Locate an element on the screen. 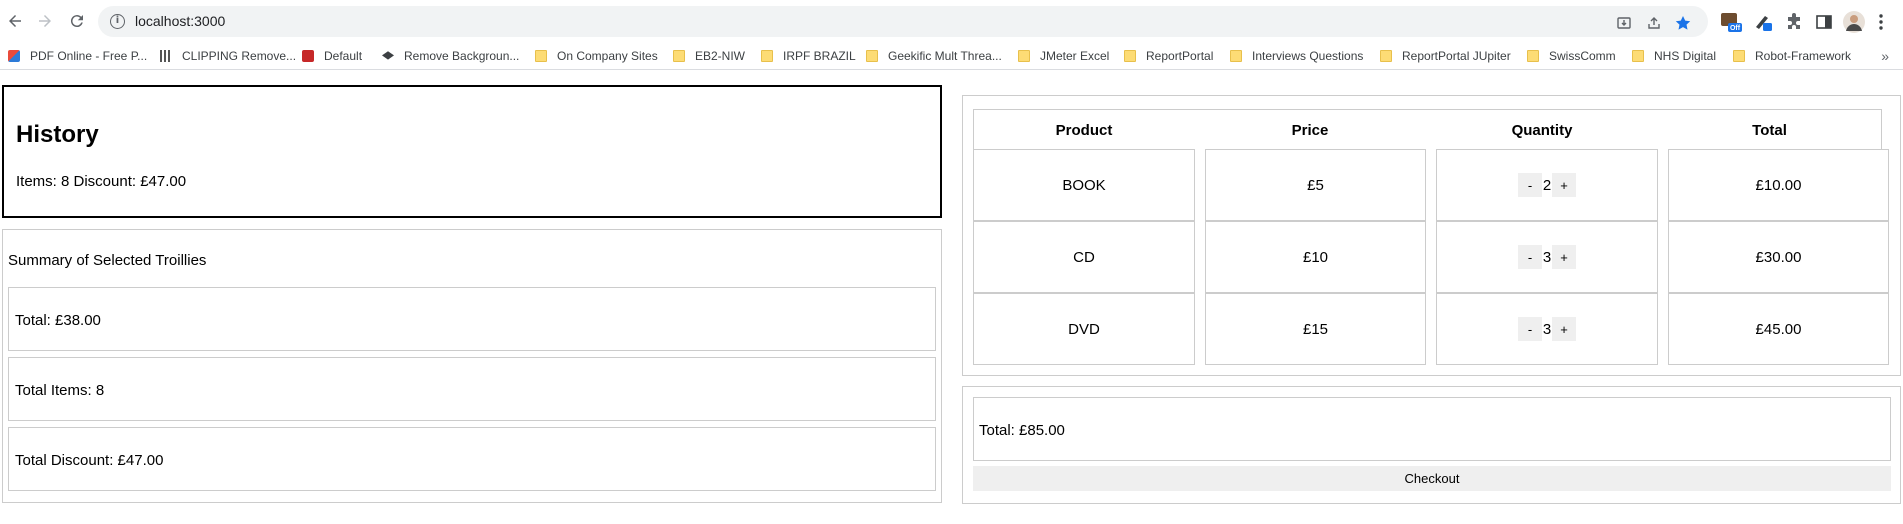  cell-price: £5 is located at coordinates (1315, 185).